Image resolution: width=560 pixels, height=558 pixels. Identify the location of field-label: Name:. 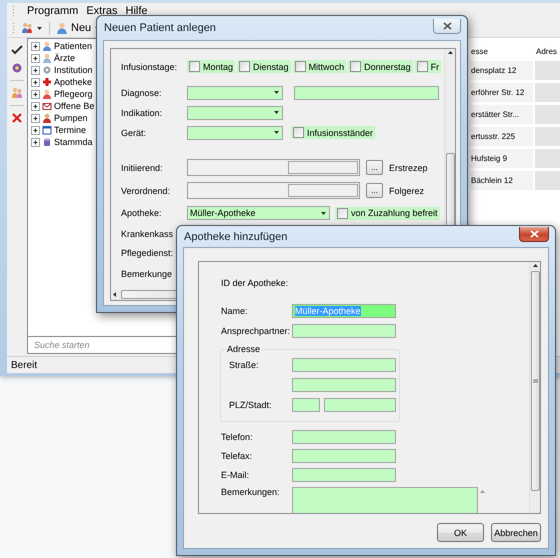
(235, 311).